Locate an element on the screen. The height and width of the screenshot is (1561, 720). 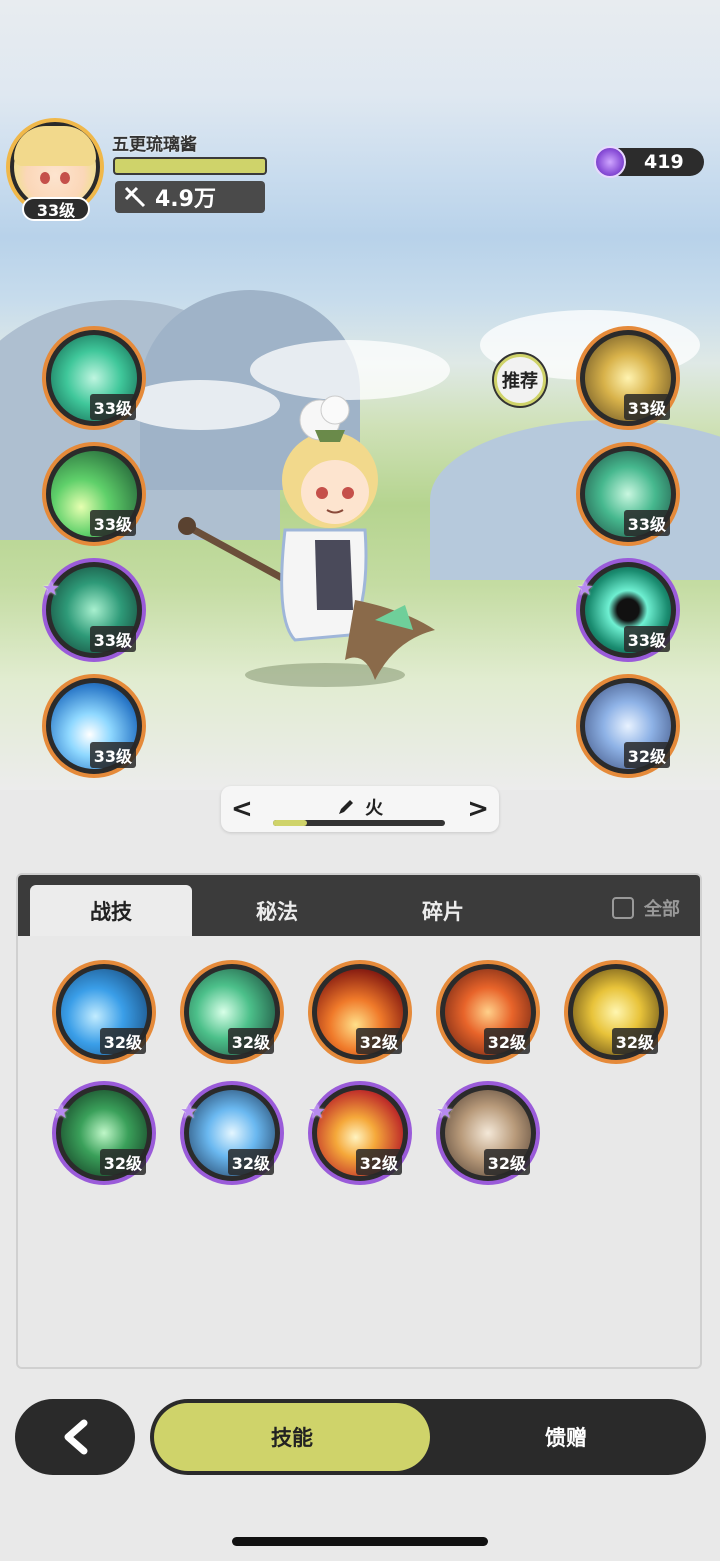
currency-counter: 419 is located at coordinates (649, 162).